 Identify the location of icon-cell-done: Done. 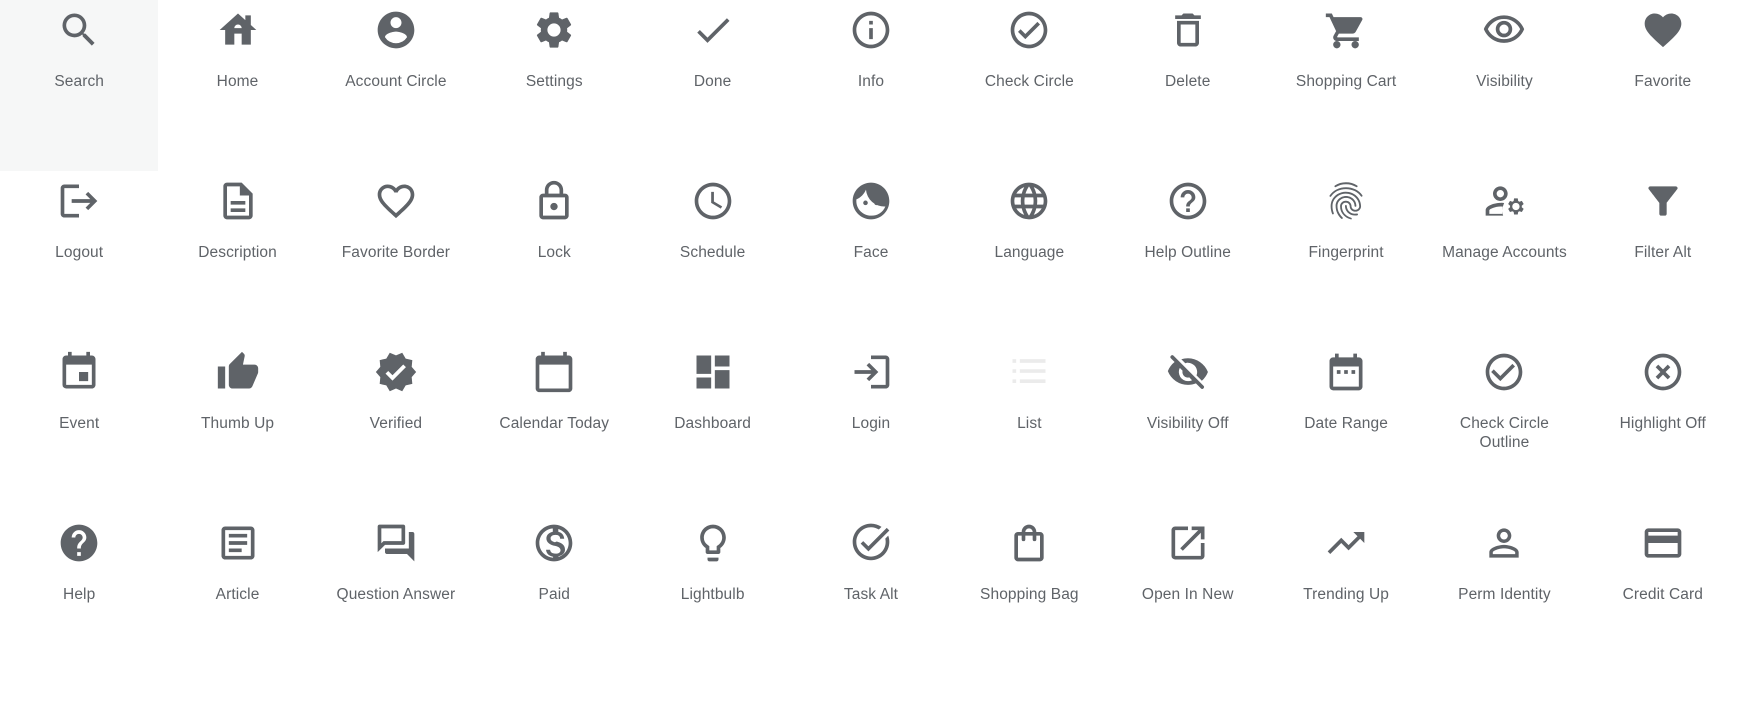
(712, 85).